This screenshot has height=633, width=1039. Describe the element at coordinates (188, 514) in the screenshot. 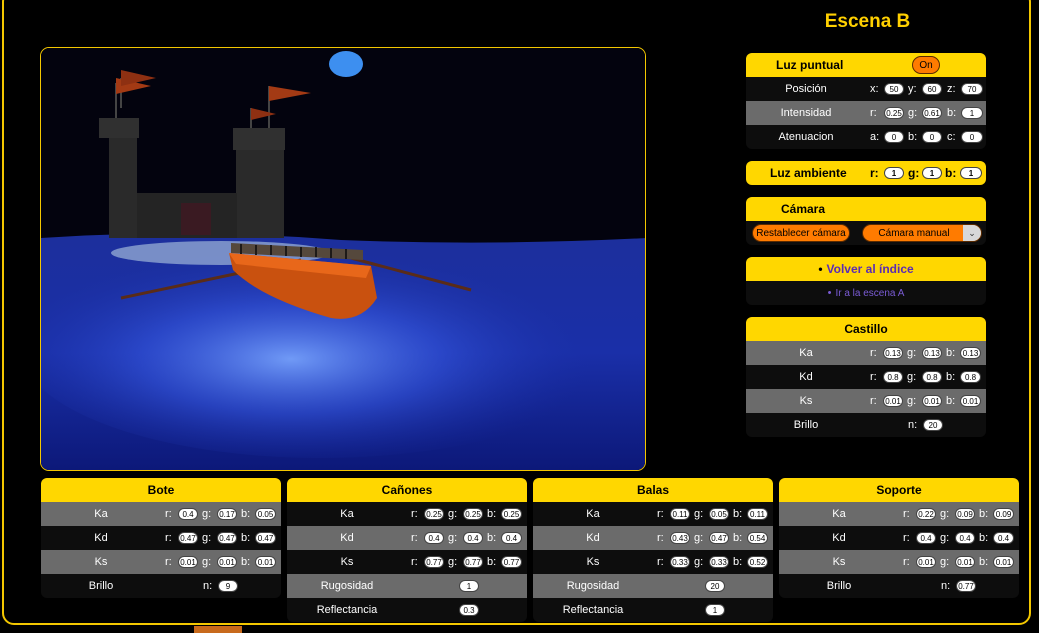

I see `bote-ka-r: 0.4` at that location.